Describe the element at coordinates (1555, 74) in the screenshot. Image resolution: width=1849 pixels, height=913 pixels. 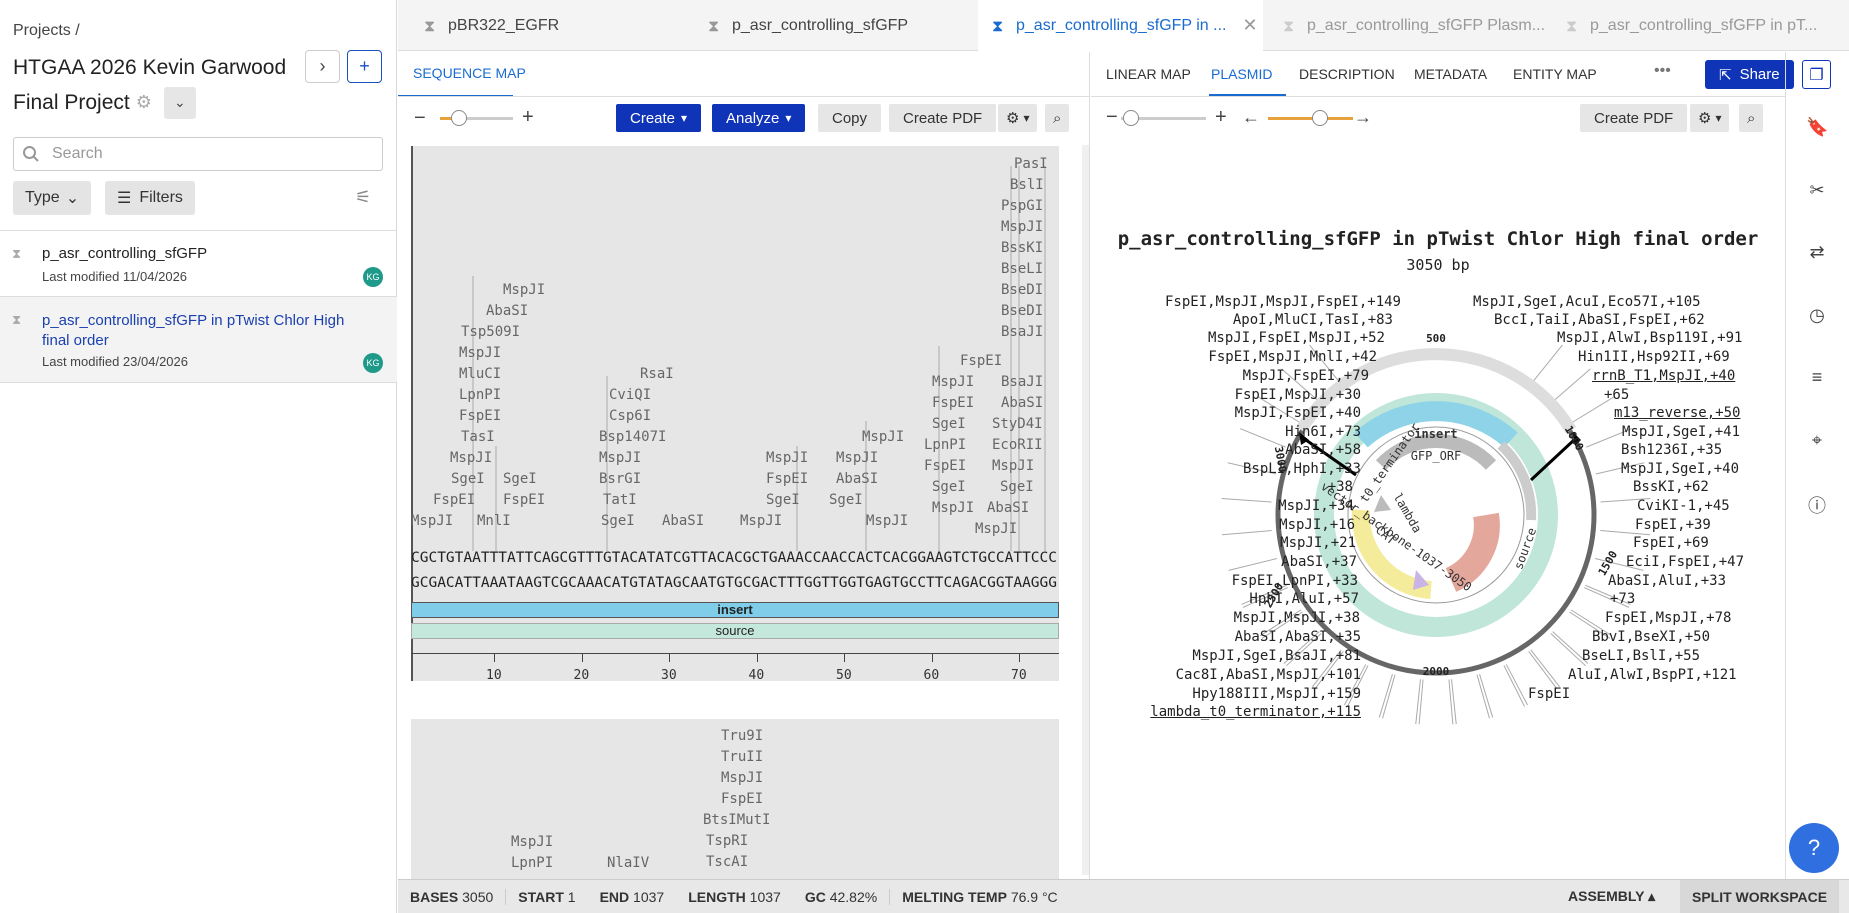
I see `map-subtab: ENTITY MAP` at that location.